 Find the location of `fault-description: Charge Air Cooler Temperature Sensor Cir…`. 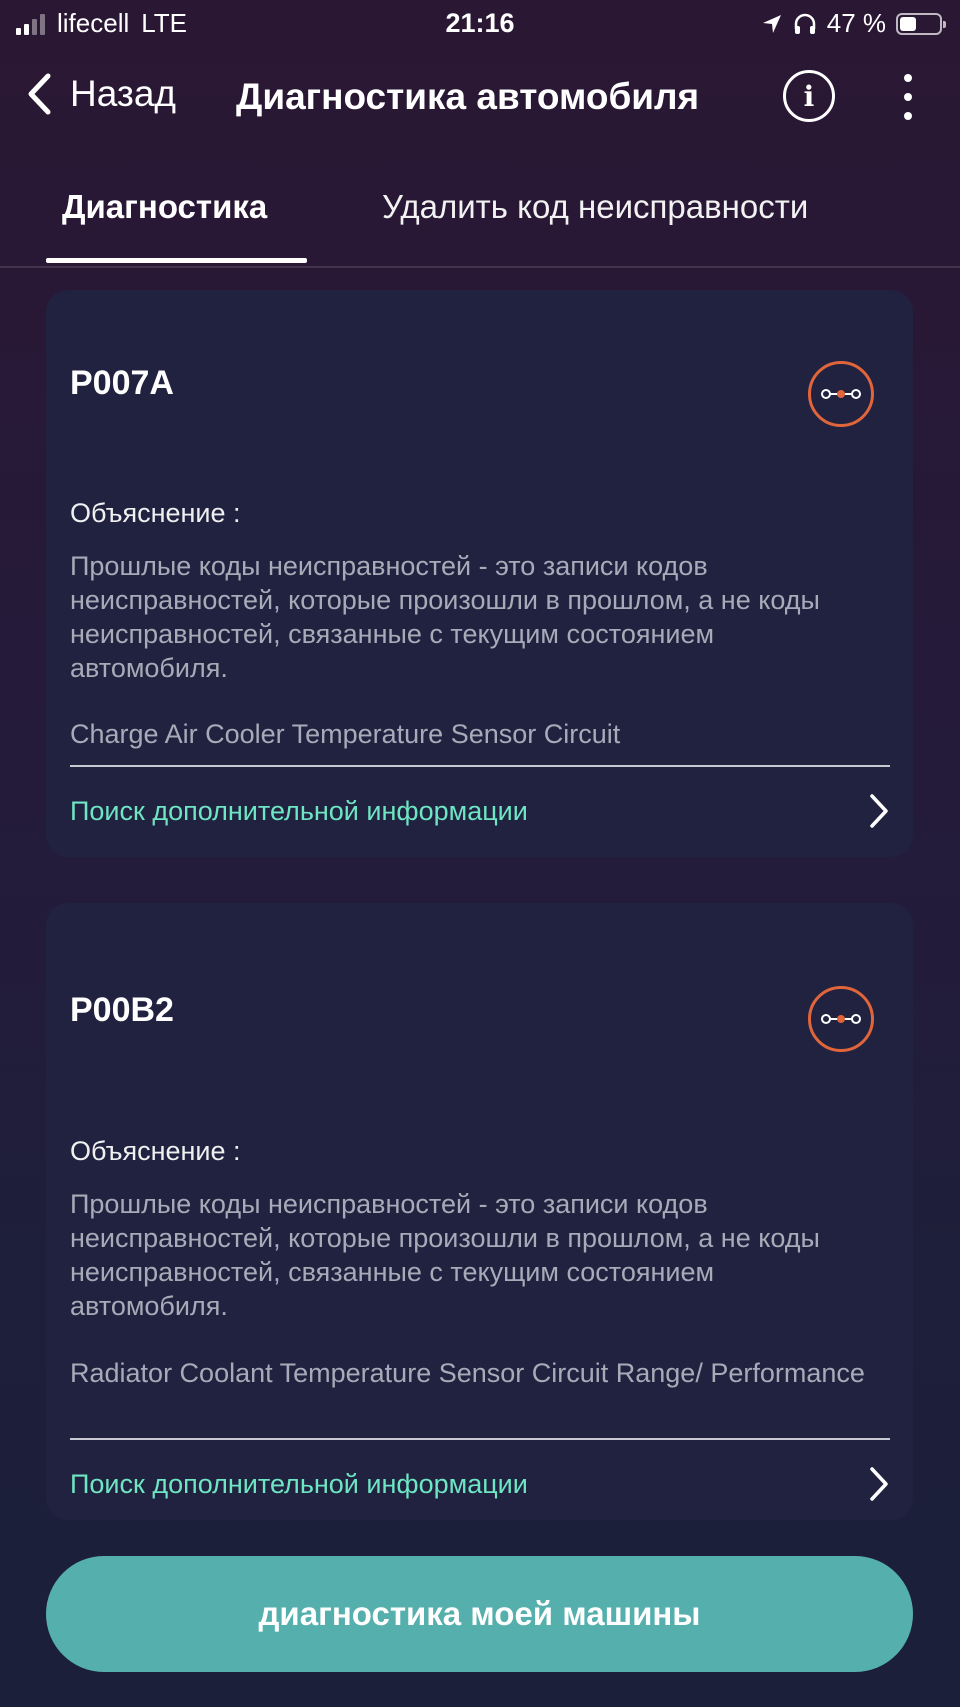

fault-description: Charge Air Cooler Temperature Sensor Cir… is located at coordinates (345, 734).